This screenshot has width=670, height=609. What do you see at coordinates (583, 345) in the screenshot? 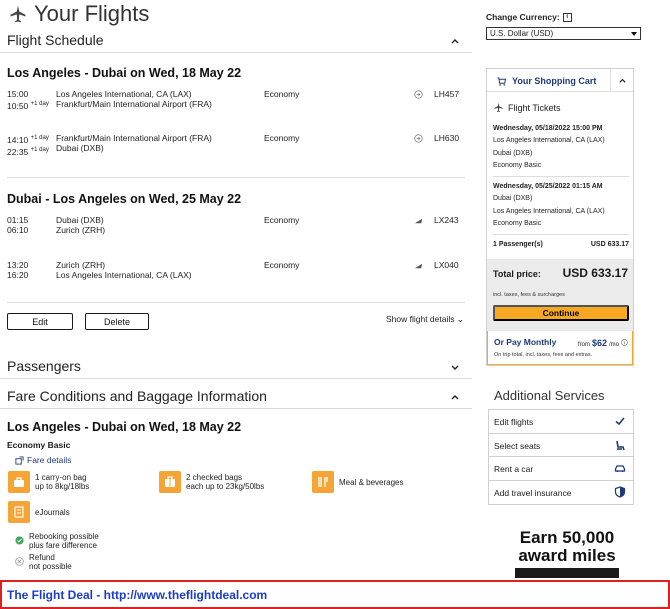
I see `pay-monthly-from: from` at bounding box center [583, 345].